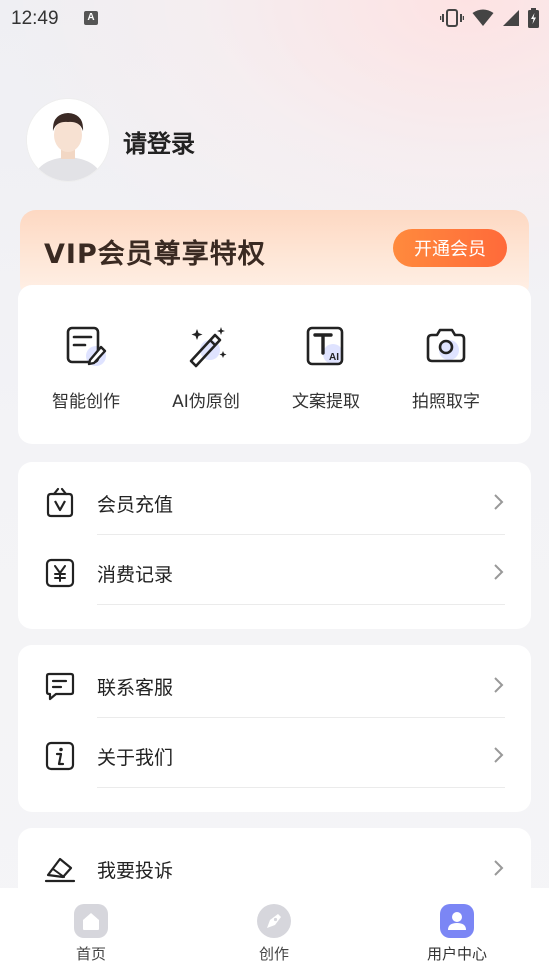 Image resolution: width=549 pixels, height=976 pixels. Describe the element at coordinates (135, 575) in the screenshot. I see `menu-label: 消费记录` at that location.